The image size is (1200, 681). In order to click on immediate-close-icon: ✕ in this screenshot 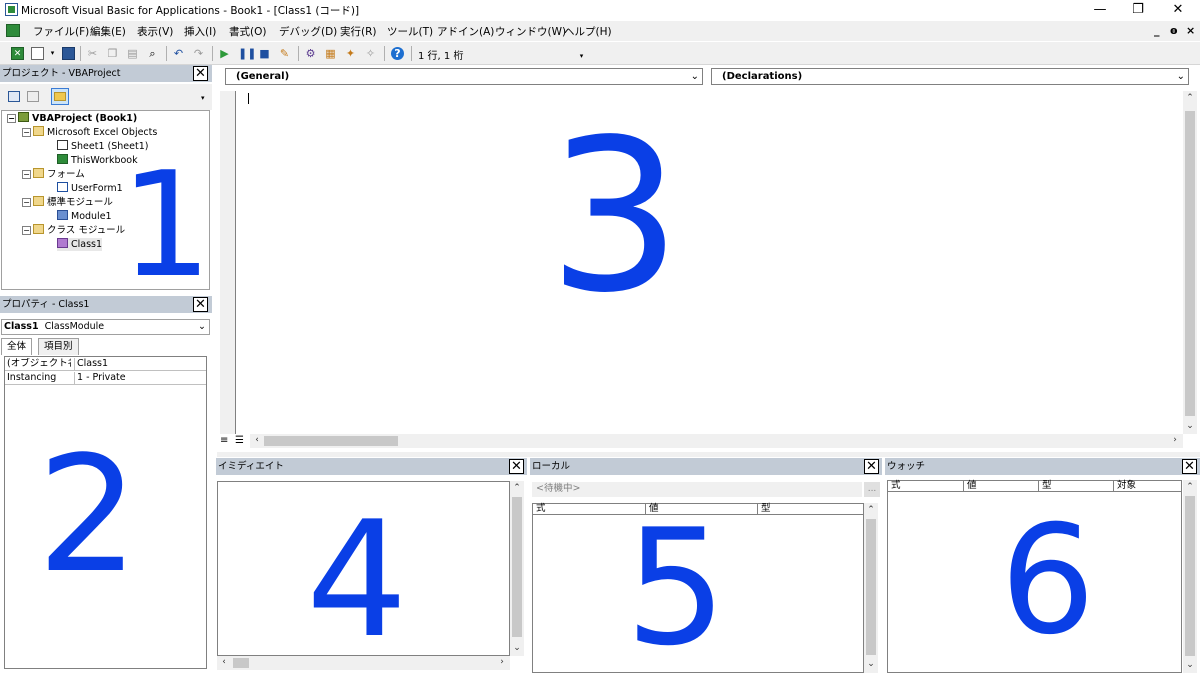, I will do `click(516, 466)`.